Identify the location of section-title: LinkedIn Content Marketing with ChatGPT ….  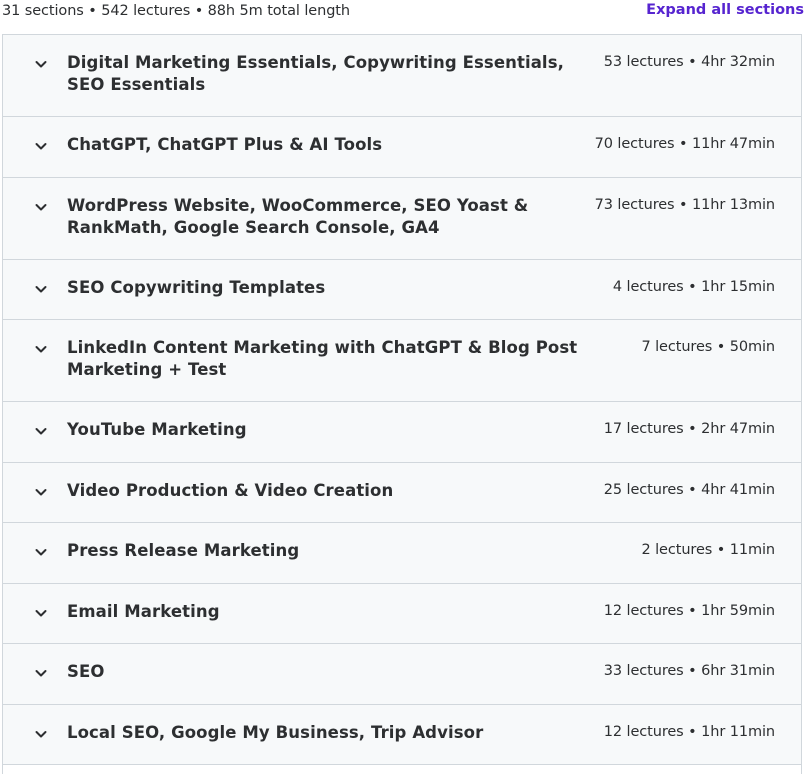
(322, 358).